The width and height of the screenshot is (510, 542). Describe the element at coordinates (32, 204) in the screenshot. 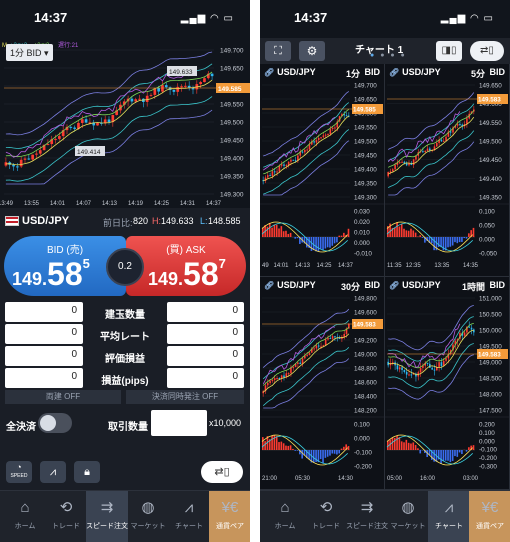

I see `time-tick: 13:55` at that location.